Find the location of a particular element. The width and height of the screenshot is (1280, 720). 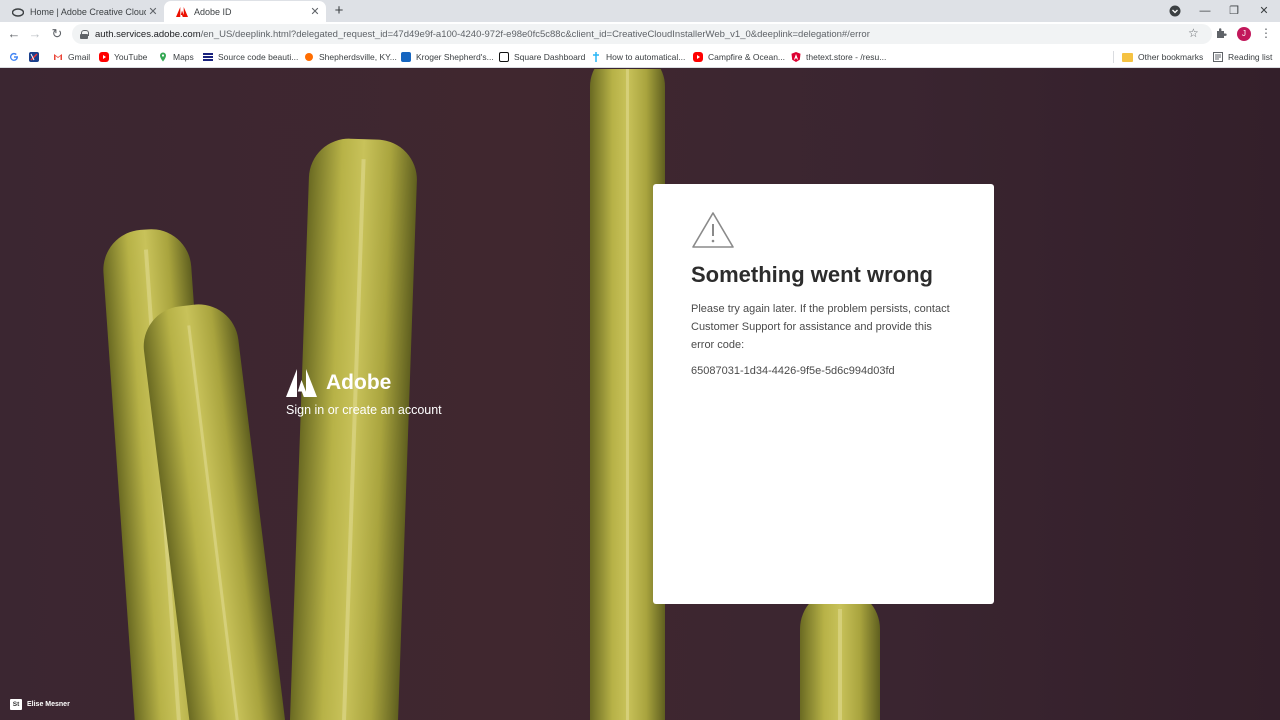

brand-tagline: Sign in or create an account is located at coordinates (364, 410).